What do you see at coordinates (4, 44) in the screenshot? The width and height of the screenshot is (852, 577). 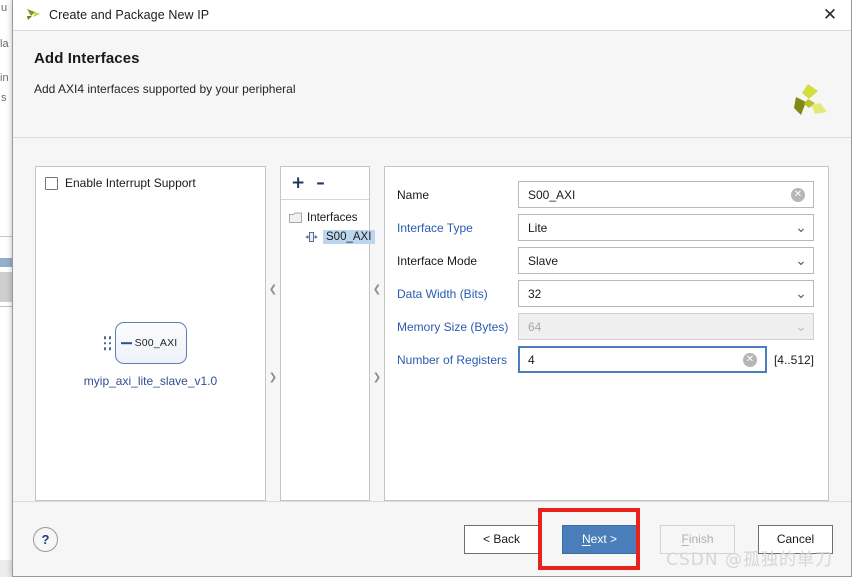 I see `background-text-fragment: la` at bounding box center [4, 44].